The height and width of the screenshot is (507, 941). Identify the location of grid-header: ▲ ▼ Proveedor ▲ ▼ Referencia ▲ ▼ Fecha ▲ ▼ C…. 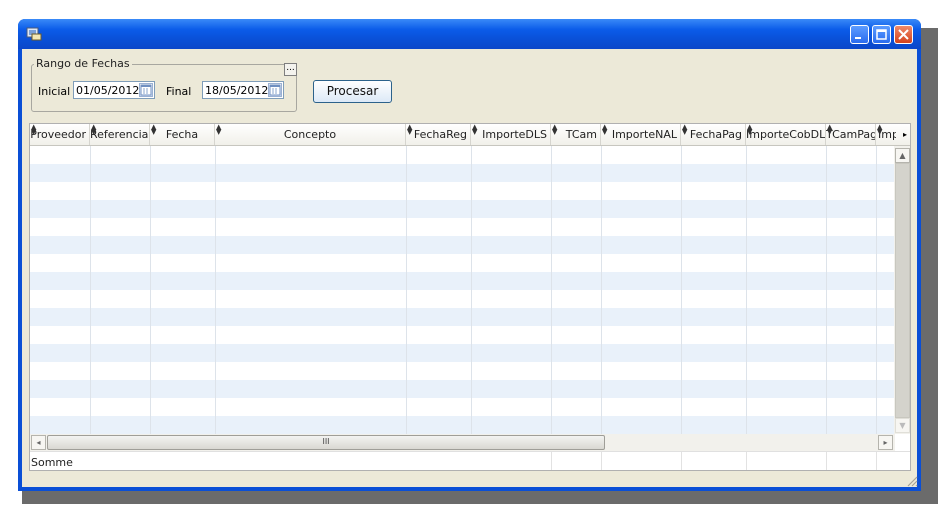
(470, 135).